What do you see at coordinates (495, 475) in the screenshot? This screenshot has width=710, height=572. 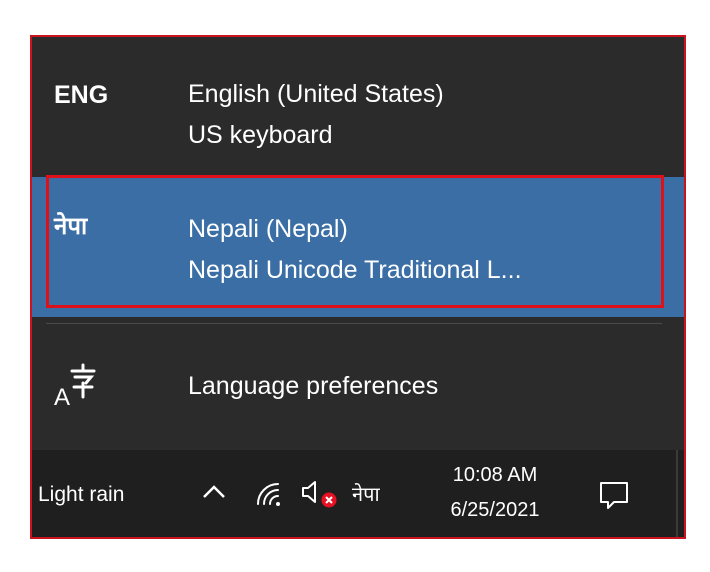 I see `clock-time: 10:08 AM` at bounding box center [495, 475].